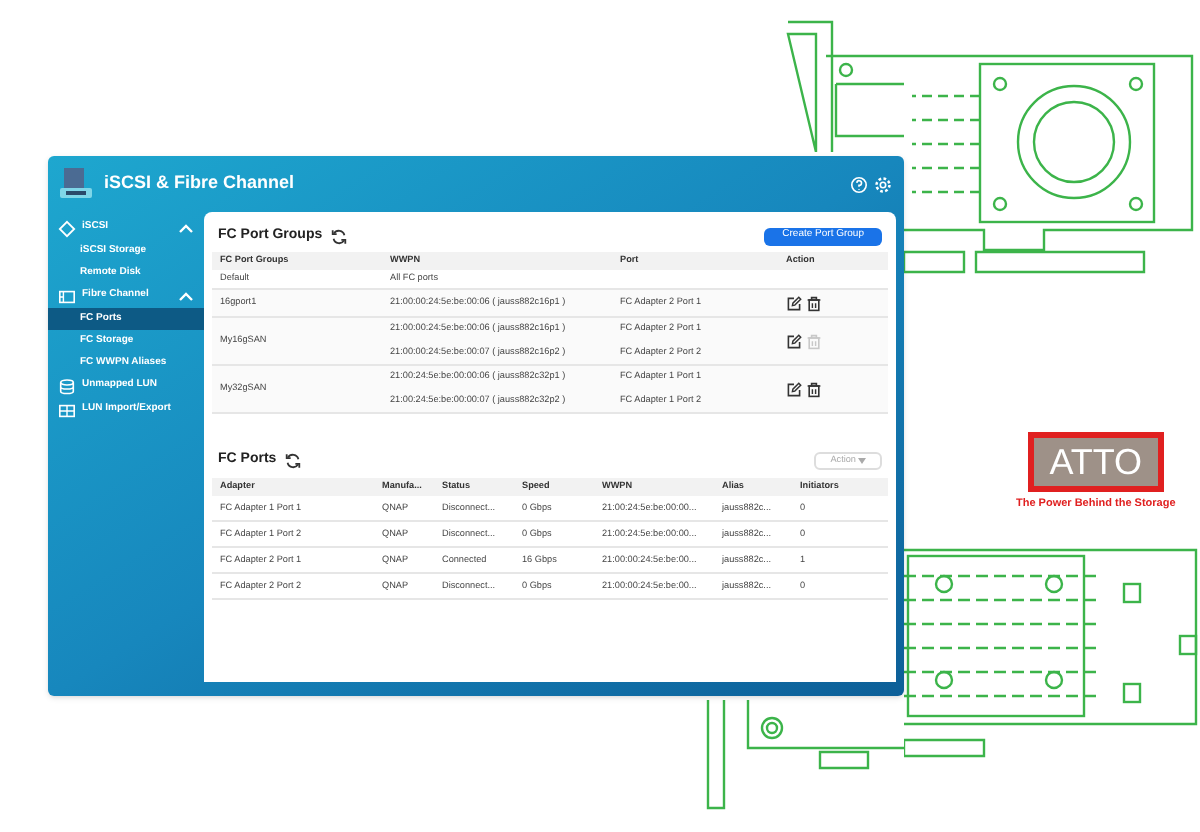  What do you see at coordinates (859, 184) in the screenshot?
I see `help-icon` at bounding box center [859, 184].